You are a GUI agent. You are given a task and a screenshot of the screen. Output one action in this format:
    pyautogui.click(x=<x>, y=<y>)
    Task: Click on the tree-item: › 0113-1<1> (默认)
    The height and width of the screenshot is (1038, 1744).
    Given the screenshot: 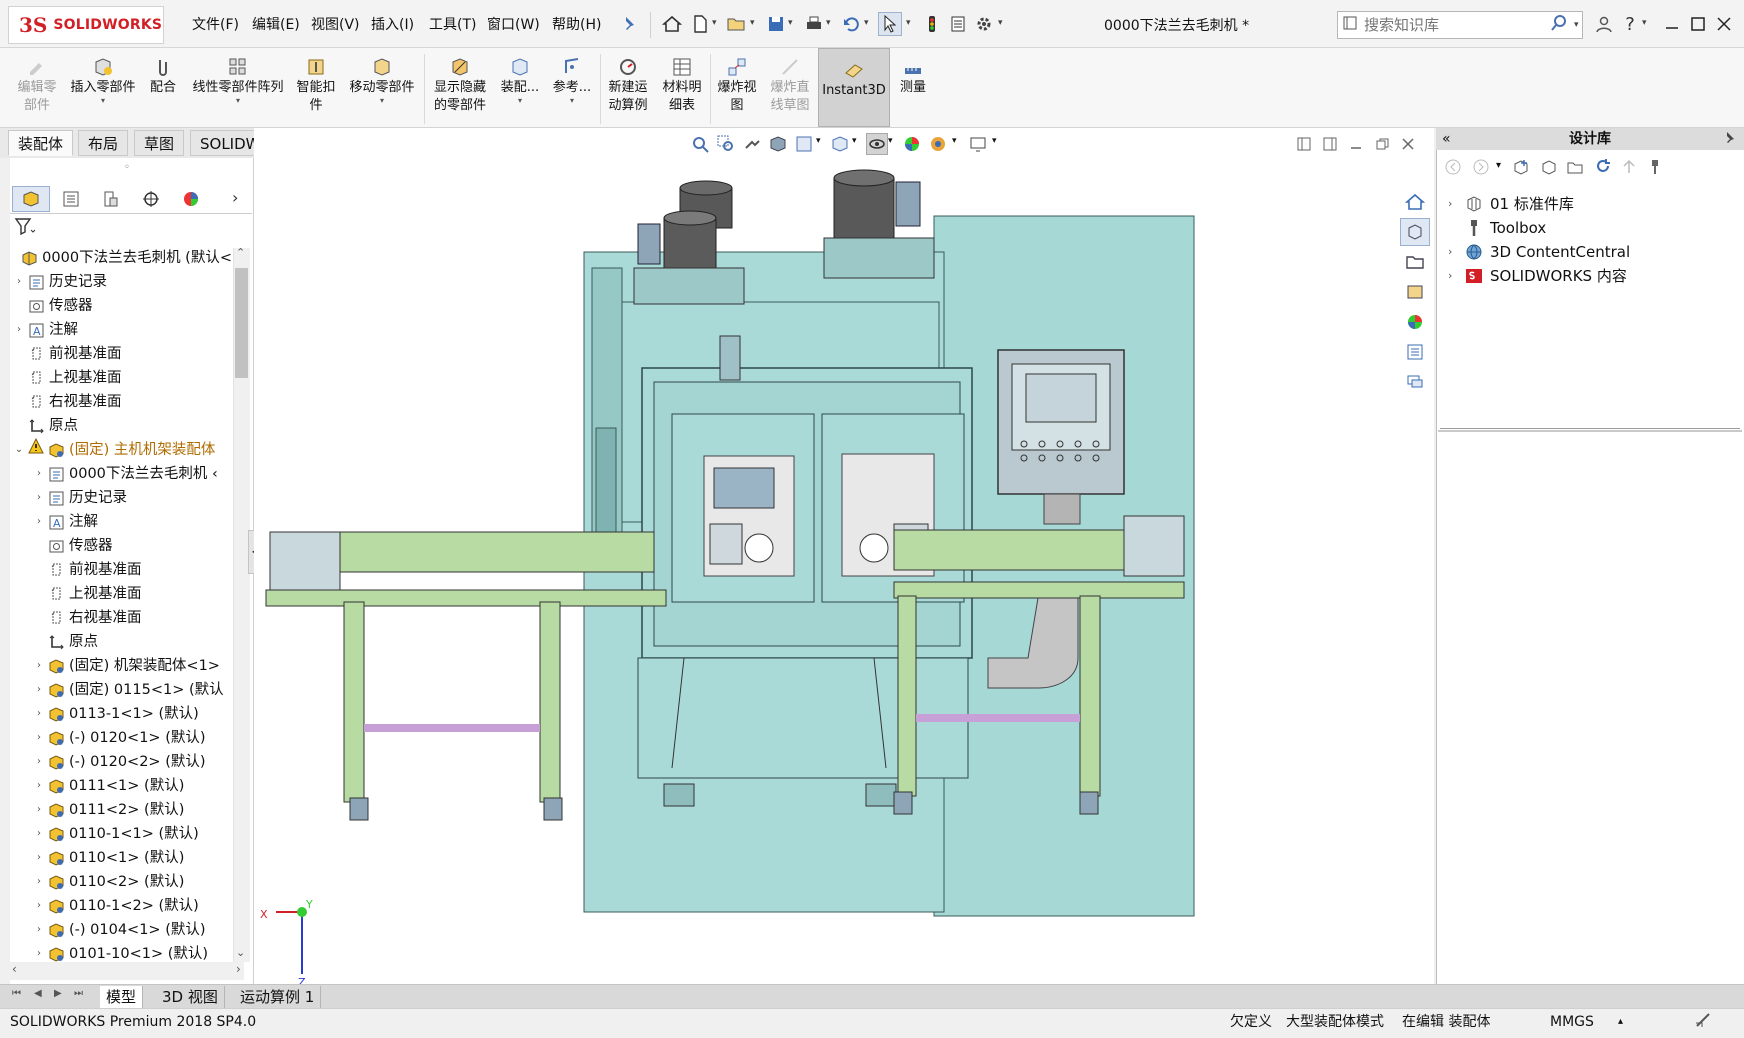 What is the action you would take?
    pyautogui.click(x=121, y=714)
    